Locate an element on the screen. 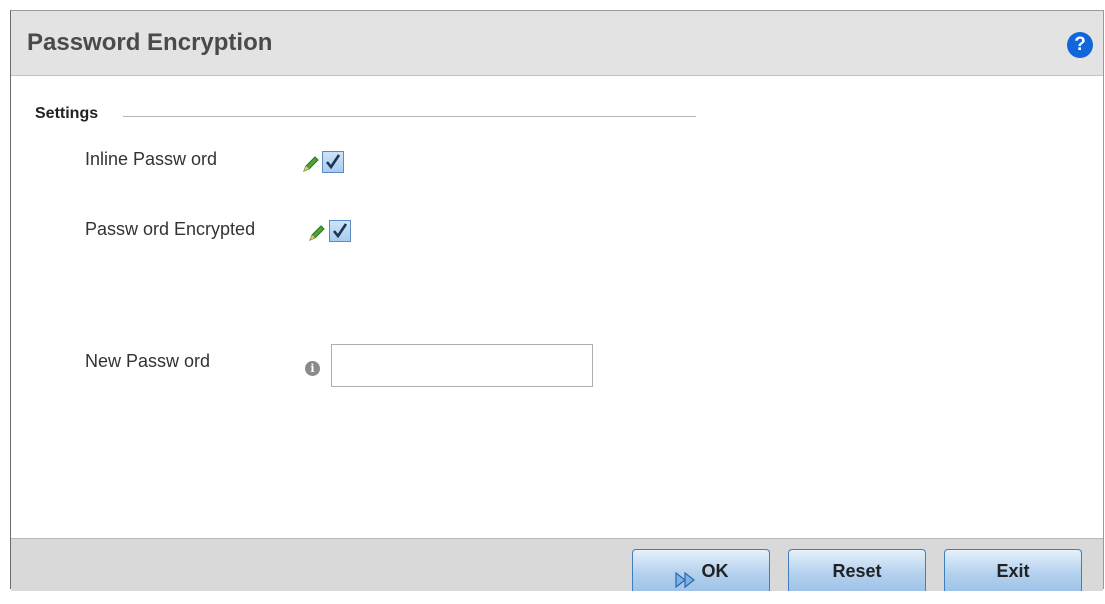 Image resolution: width=1105 pixels, height=604 pixels. exit-button-label: Exit is located at coordinates (1013, 571).